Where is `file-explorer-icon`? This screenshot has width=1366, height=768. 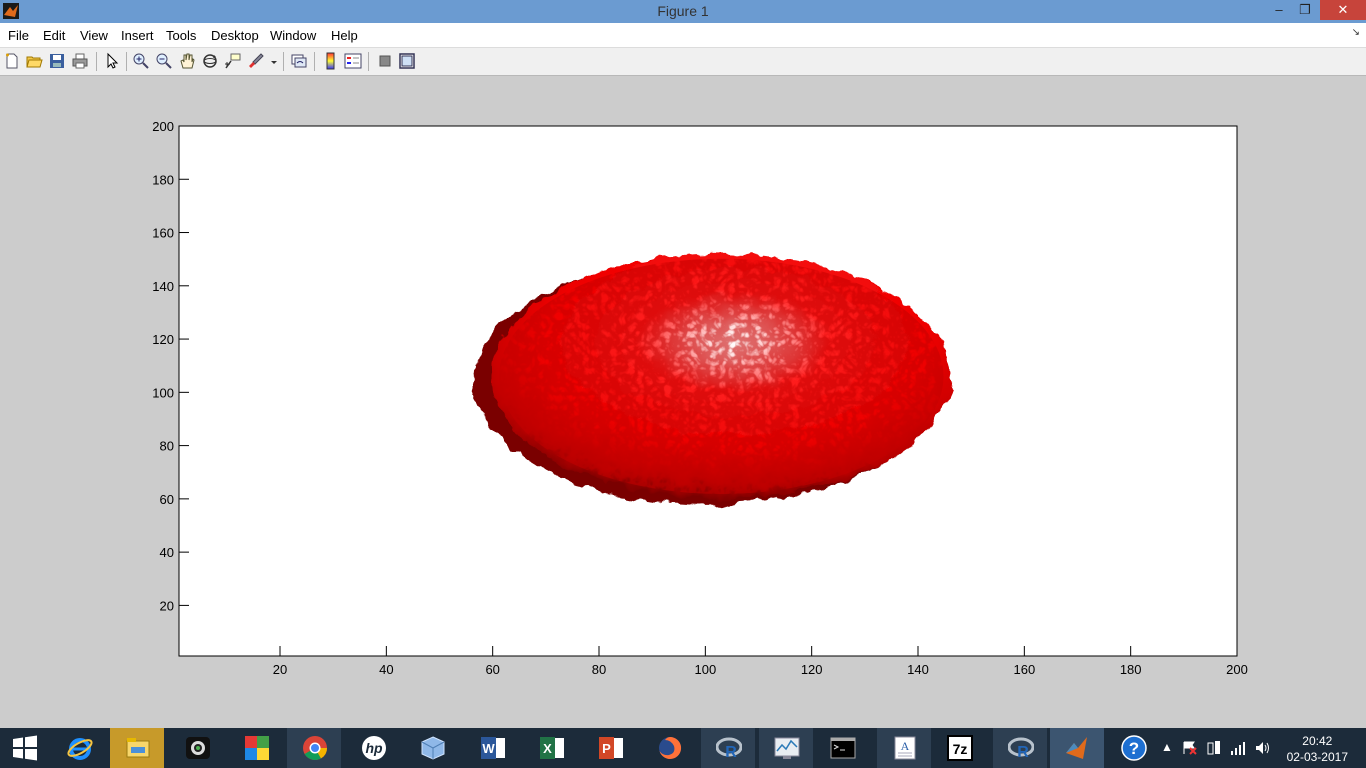 file-explorer-icon is located at coordinates (138, 748).